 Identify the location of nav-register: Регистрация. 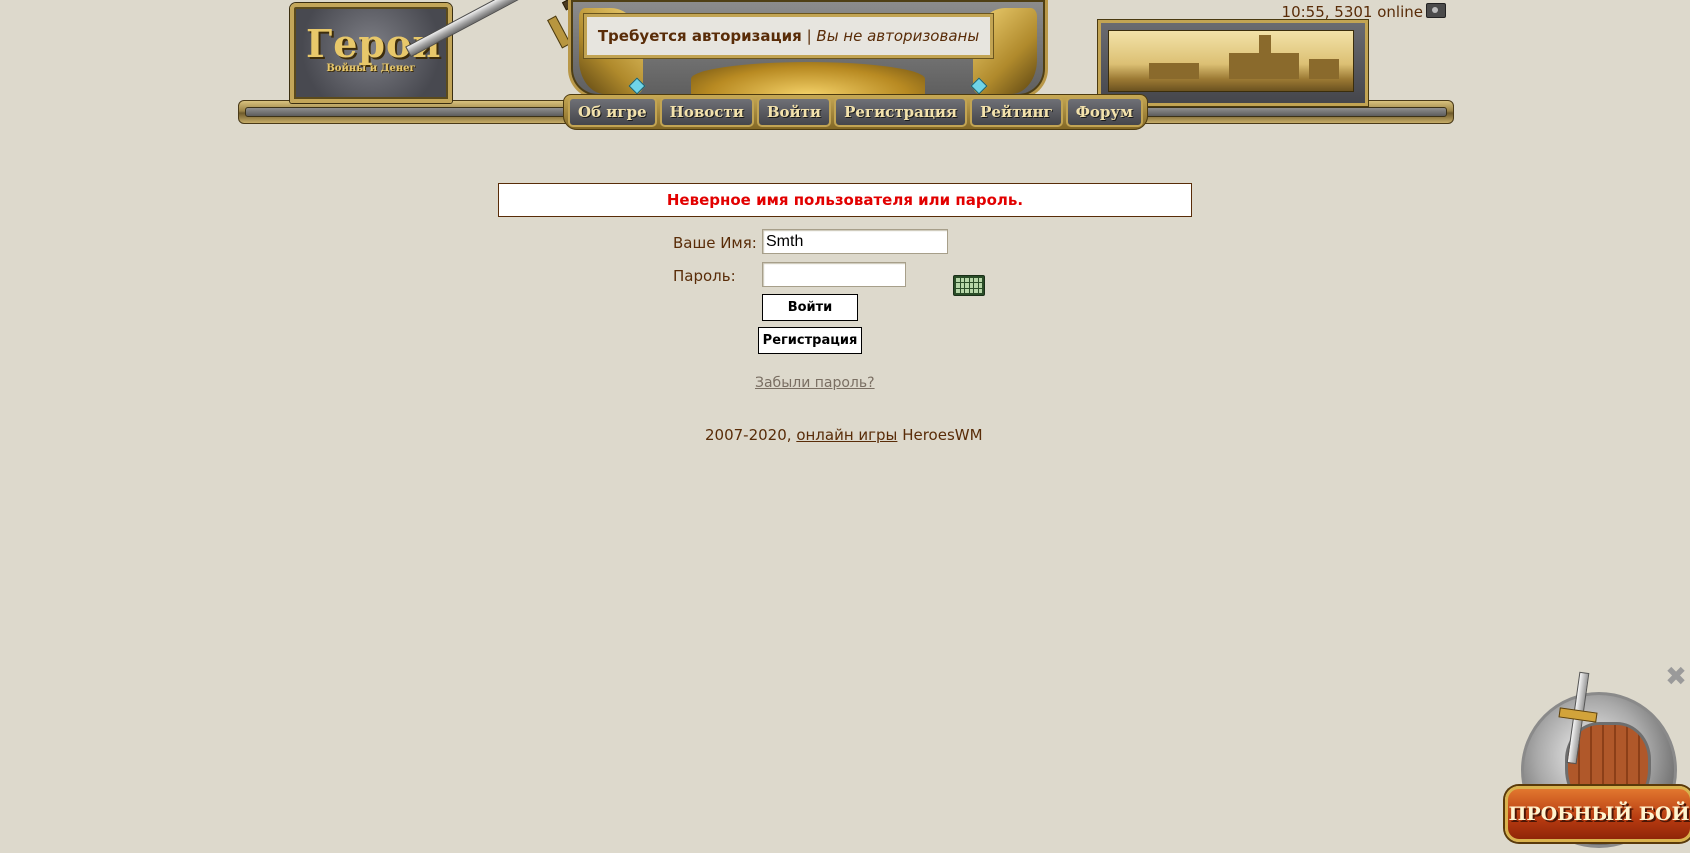
(901, 112).